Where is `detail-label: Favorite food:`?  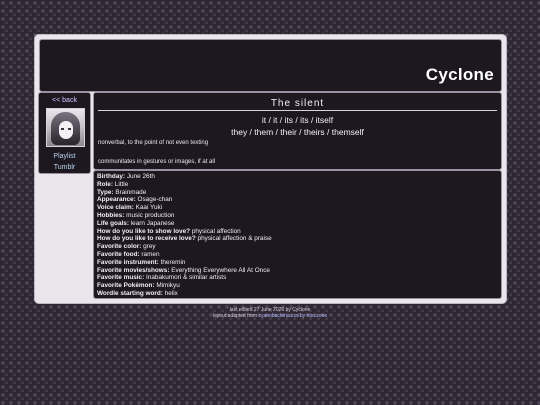 detail-label: Favorite food: is located at coordinates (118, 254).